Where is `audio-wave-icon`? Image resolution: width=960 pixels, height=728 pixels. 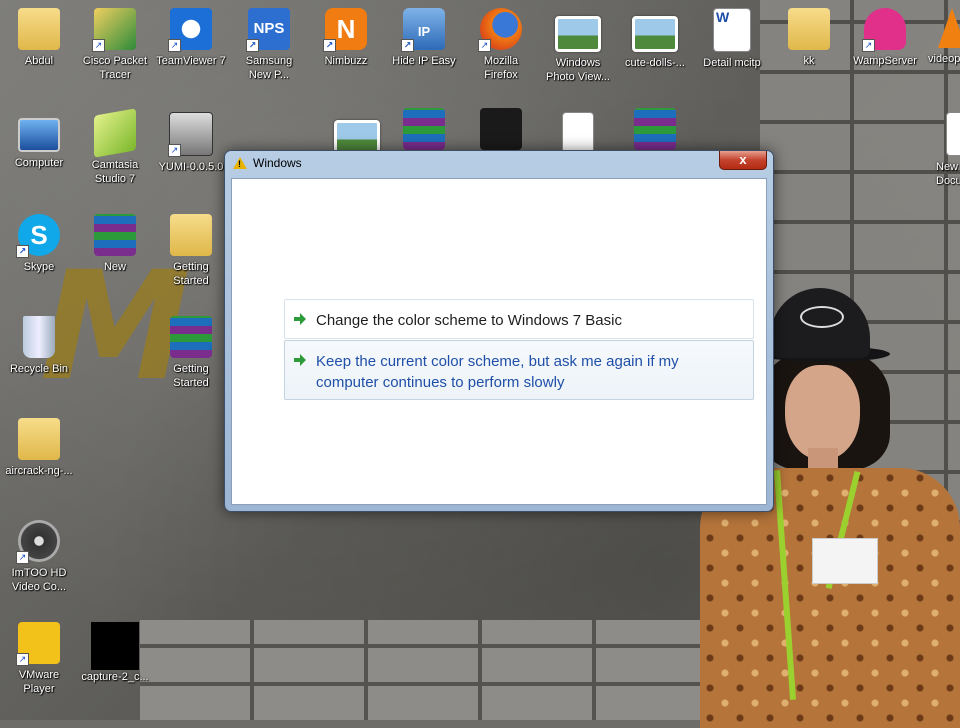
audio-wave-icon is located at coordinates (501, 129).